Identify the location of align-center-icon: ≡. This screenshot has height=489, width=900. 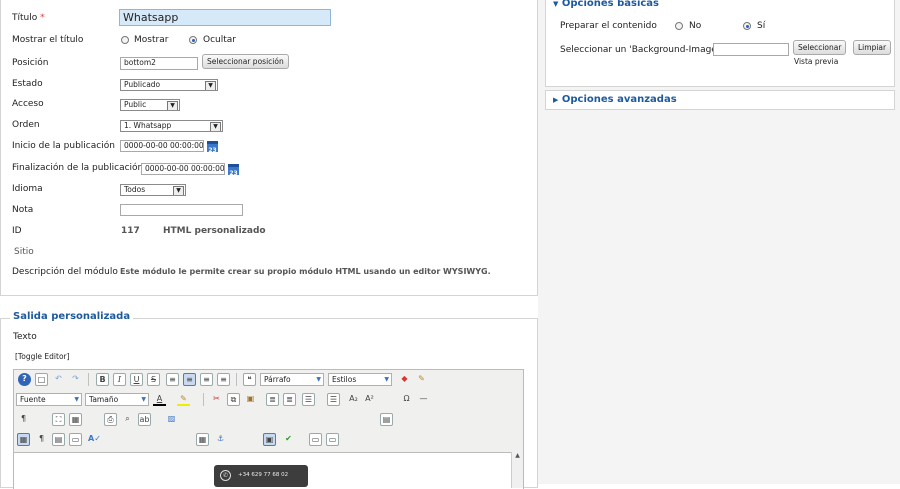
(189, 379).